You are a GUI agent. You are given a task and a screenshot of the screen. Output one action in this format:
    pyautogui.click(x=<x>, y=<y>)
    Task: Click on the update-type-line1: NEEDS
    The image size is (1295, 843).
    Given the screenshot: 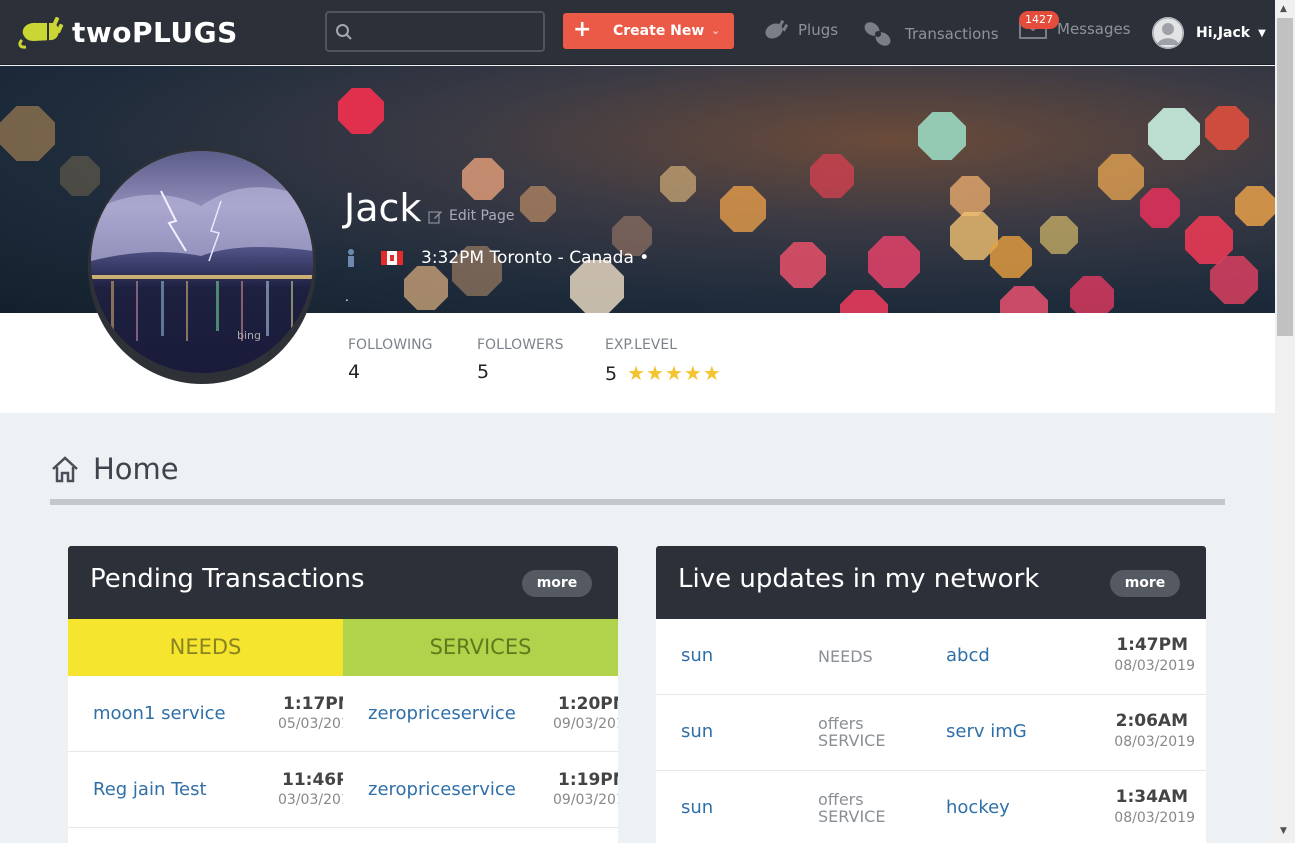 What is the action you would take?
    pyautogui.click(x=845, y=656)
    